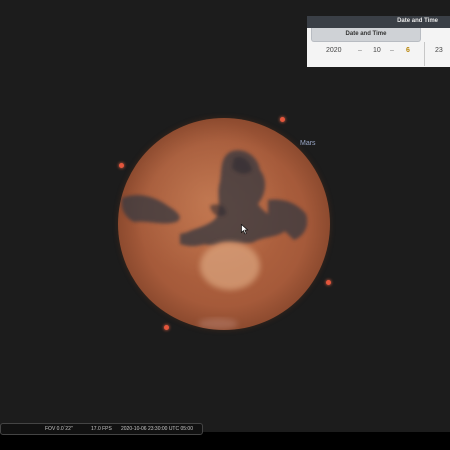  Describe the element at coordinates (308, 143) in the screenshot. I see `planet-label: Mars` at that location.